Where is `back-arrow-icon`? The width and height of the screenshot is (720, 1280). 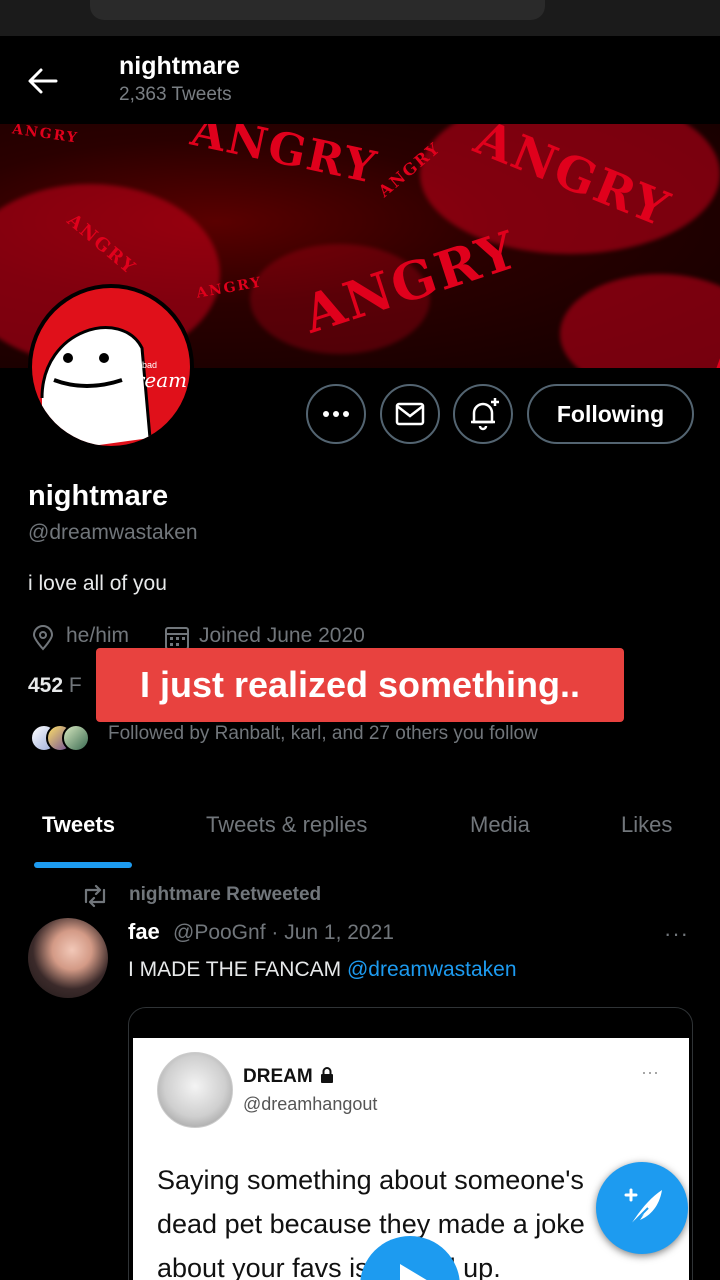
back-arrow-icon is located at coordinates (43, 81).